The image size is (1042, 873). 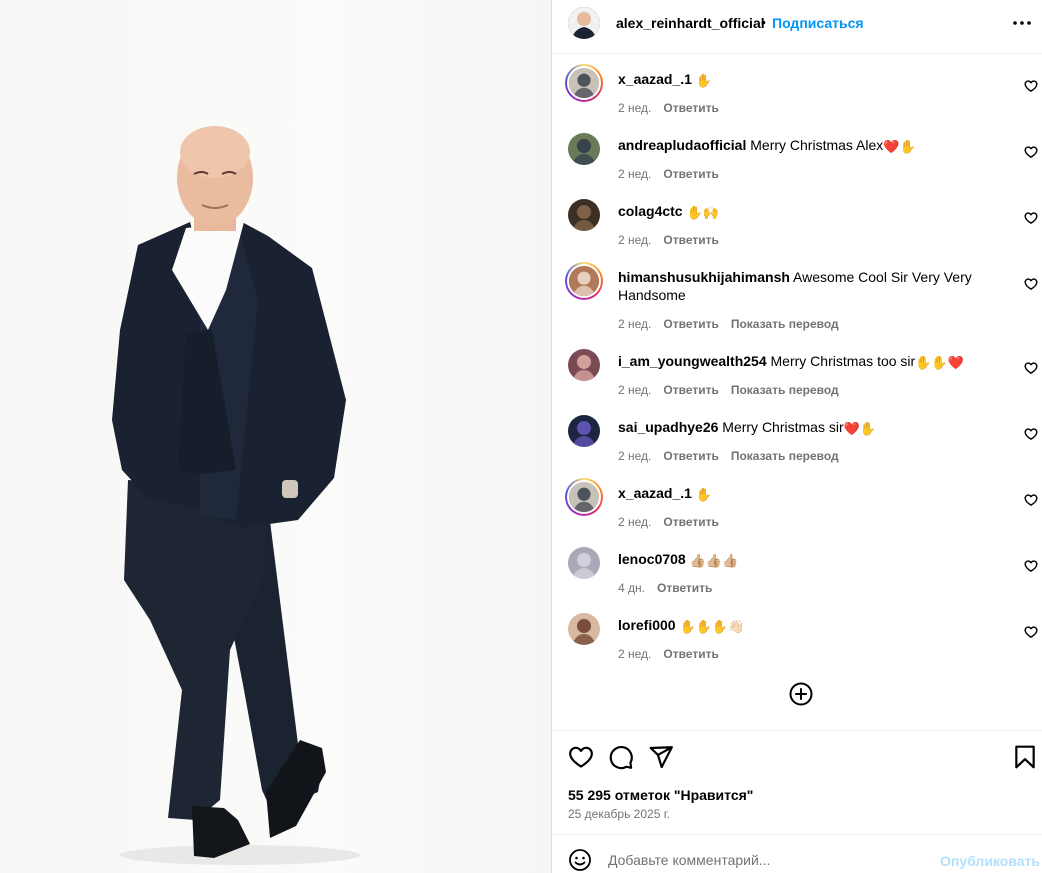 What do you see at coordinates (818, 23) in the screenshot?
I see `follow-button: Подписаться` at bounding box center [818, 23].